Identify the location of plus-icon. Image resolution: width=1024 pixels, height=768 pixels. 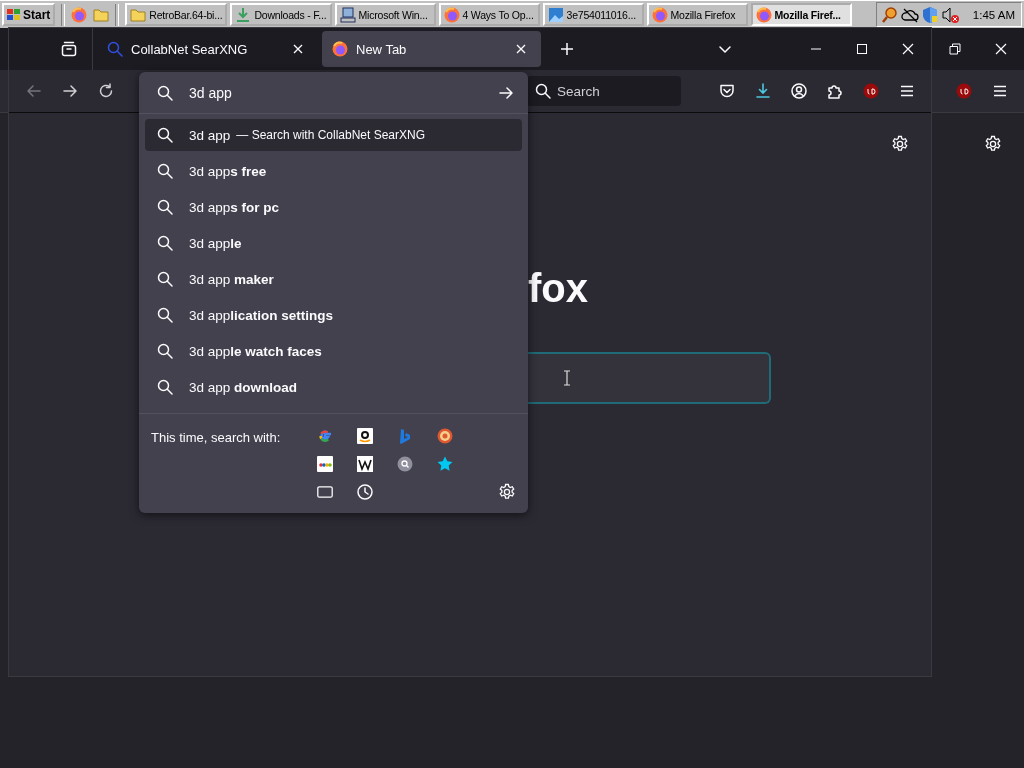
(567, 49).